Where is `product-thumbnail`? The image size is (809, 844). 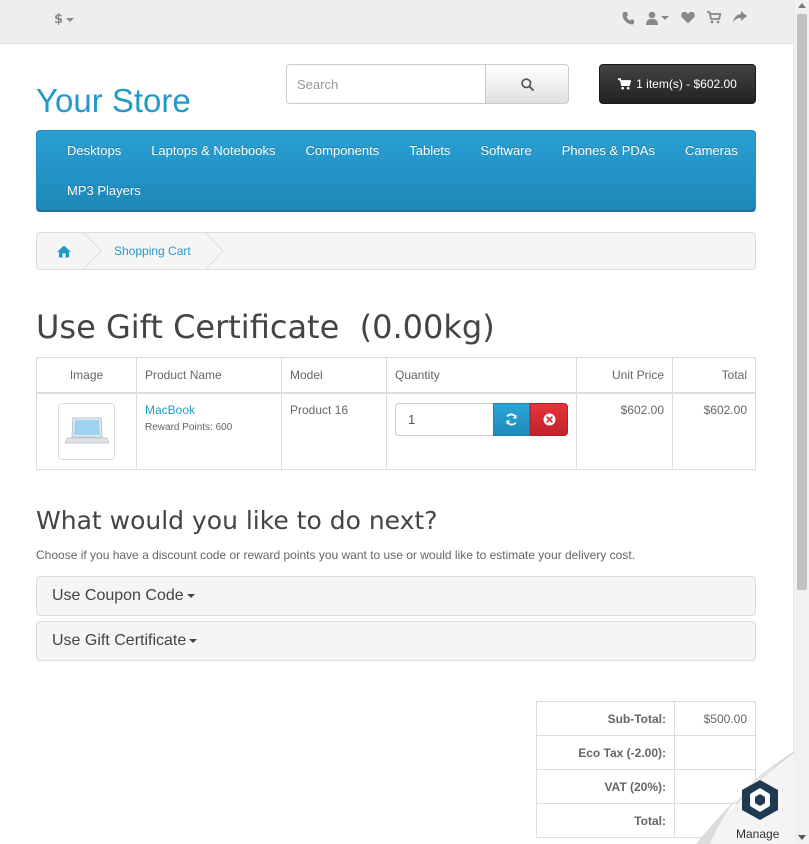
product-thumbnail is located at coordinates (86, 431).